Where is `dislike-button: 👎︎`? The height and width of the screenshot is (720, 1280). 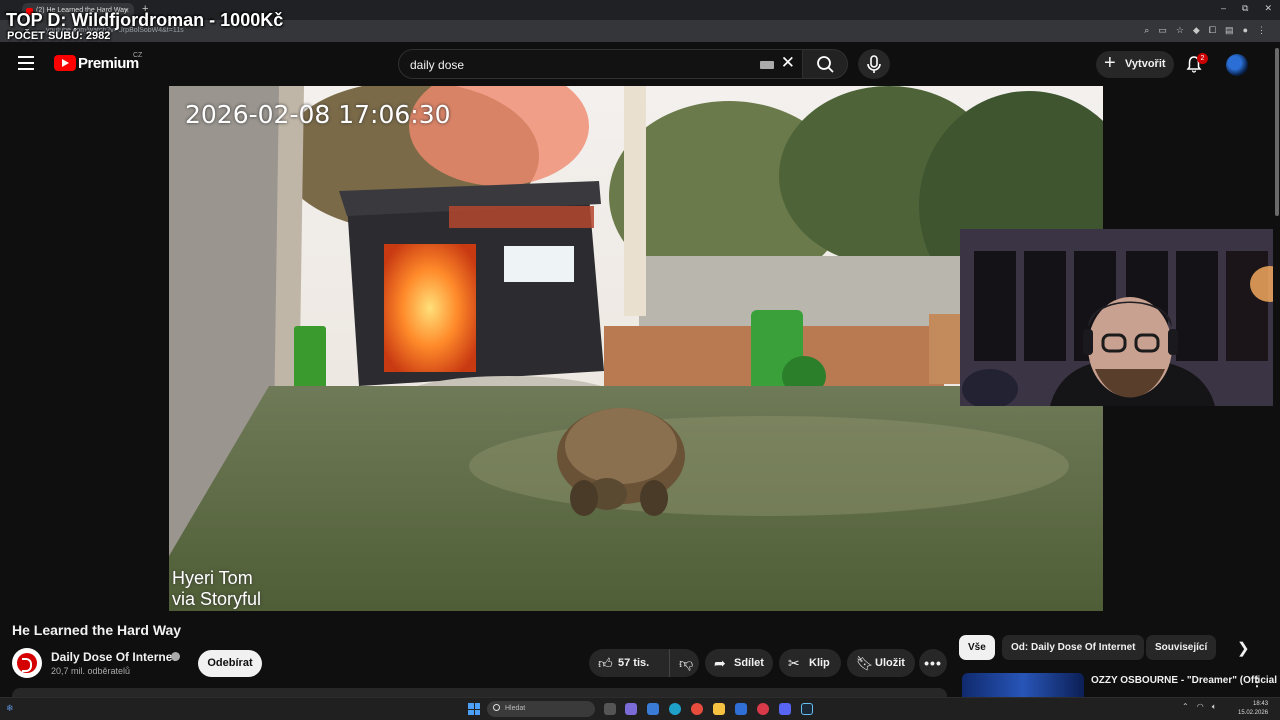 dislike-button: 👎︎ is located at coordinates (684, 663).